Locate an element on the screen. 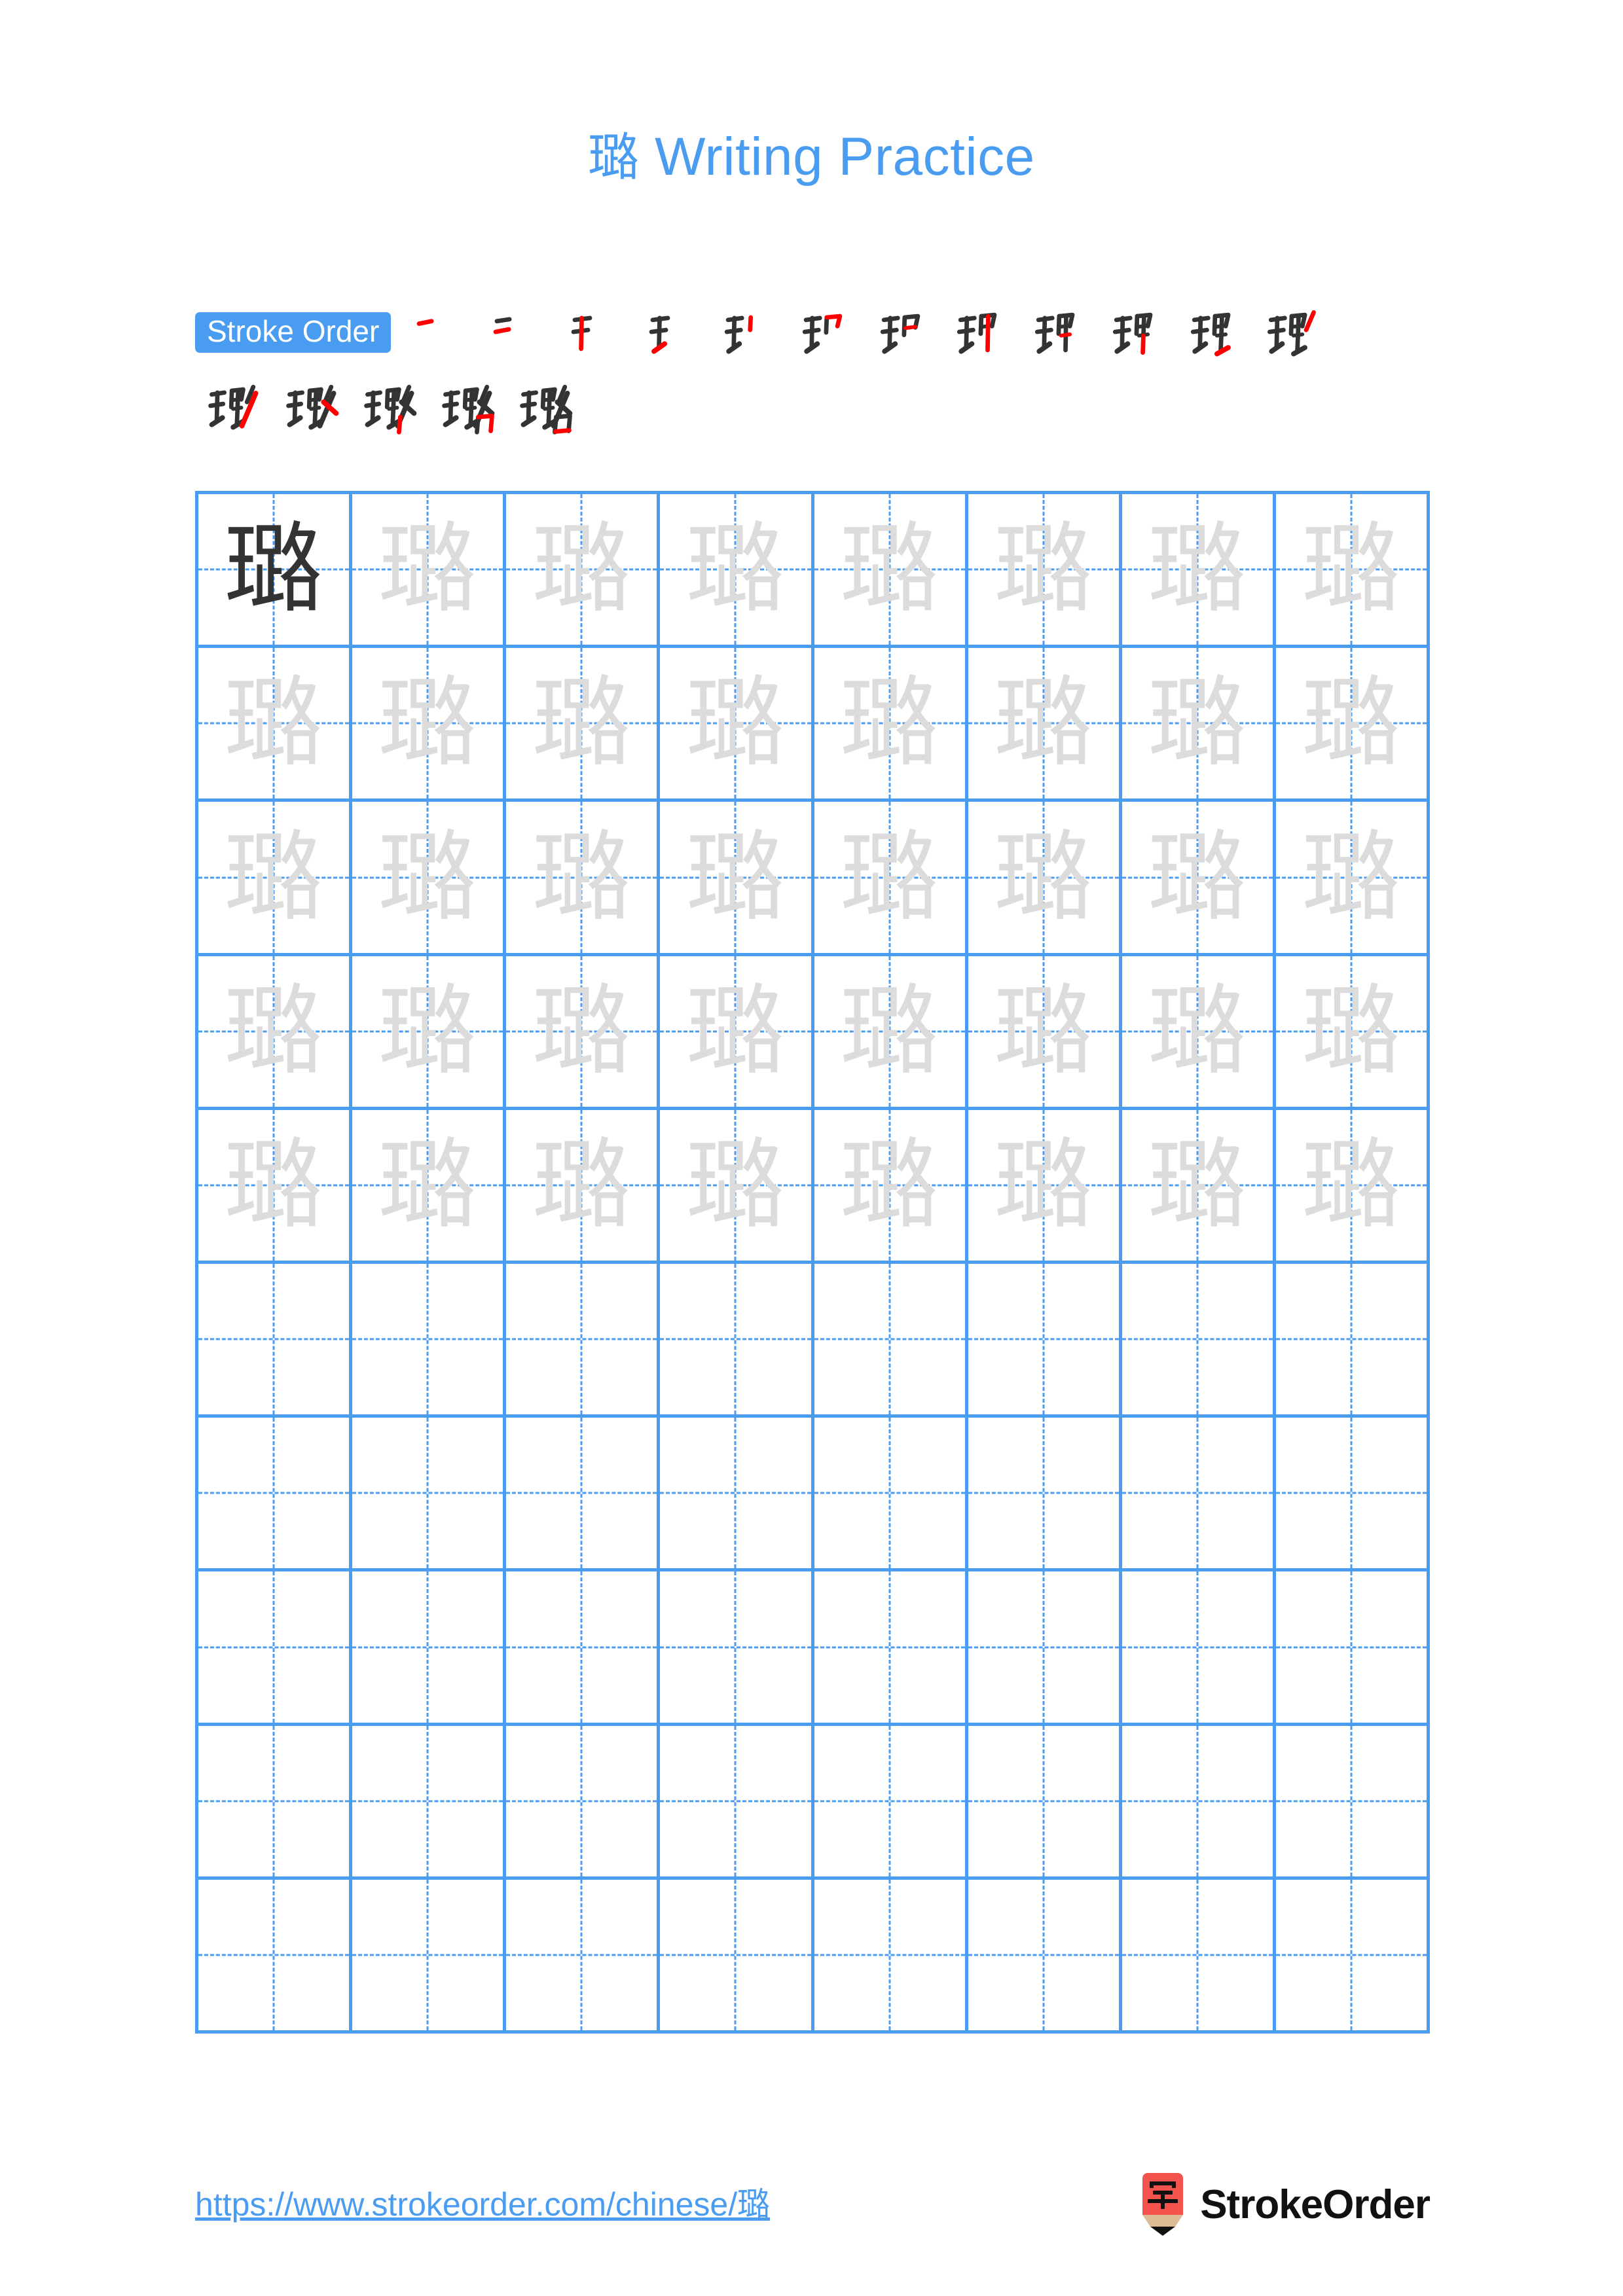  practice-grid-row-3: 璐 璐 璐 璐 璐 璐 璐 璐 is located at coordinates (814, 879).